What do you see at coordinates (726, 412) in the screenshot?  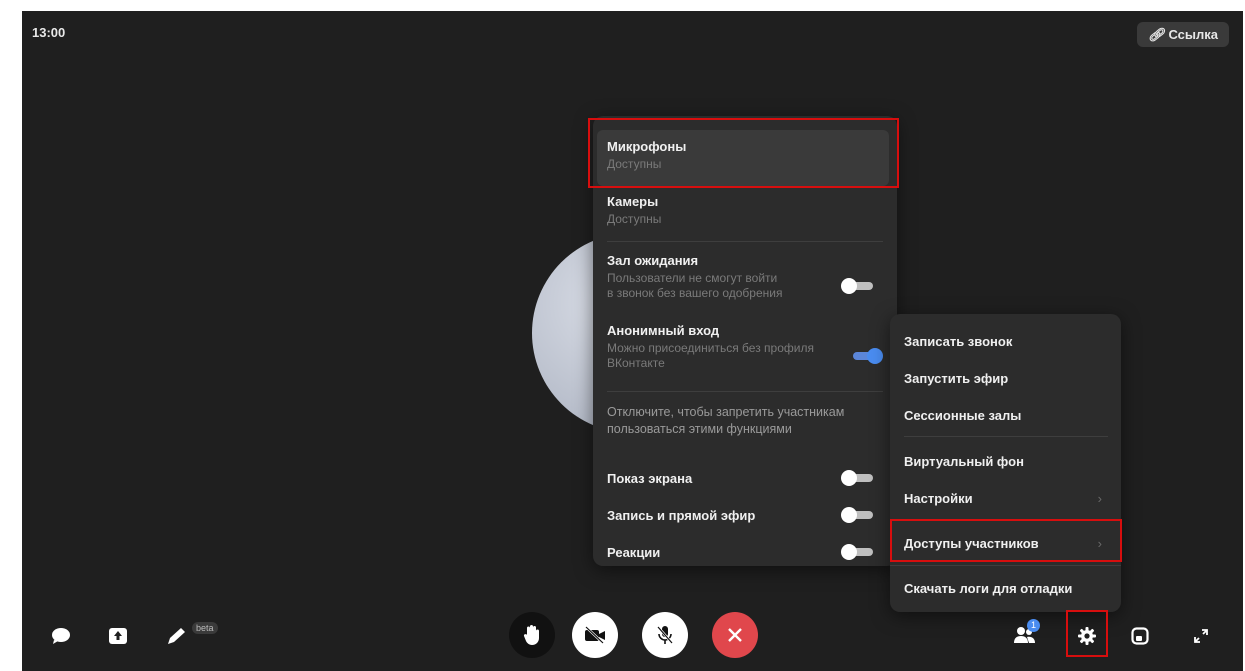 I see `restriction-note-line1: Отключите, чтобы запретить участникам` at bounding box center [726, 412].